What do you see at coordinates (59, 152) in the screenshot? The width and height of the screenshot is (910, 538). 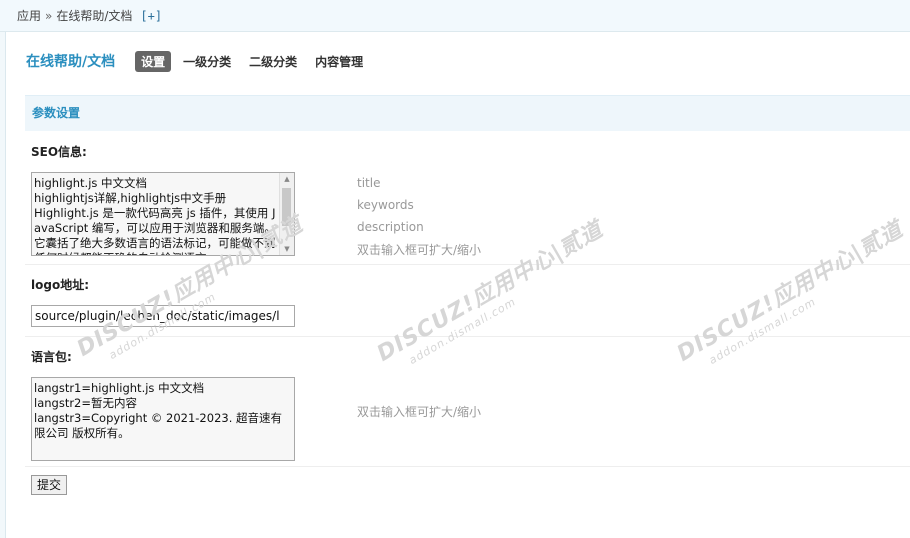 I see `seo-label: SEO信息:` at bounding box center [59, 152].